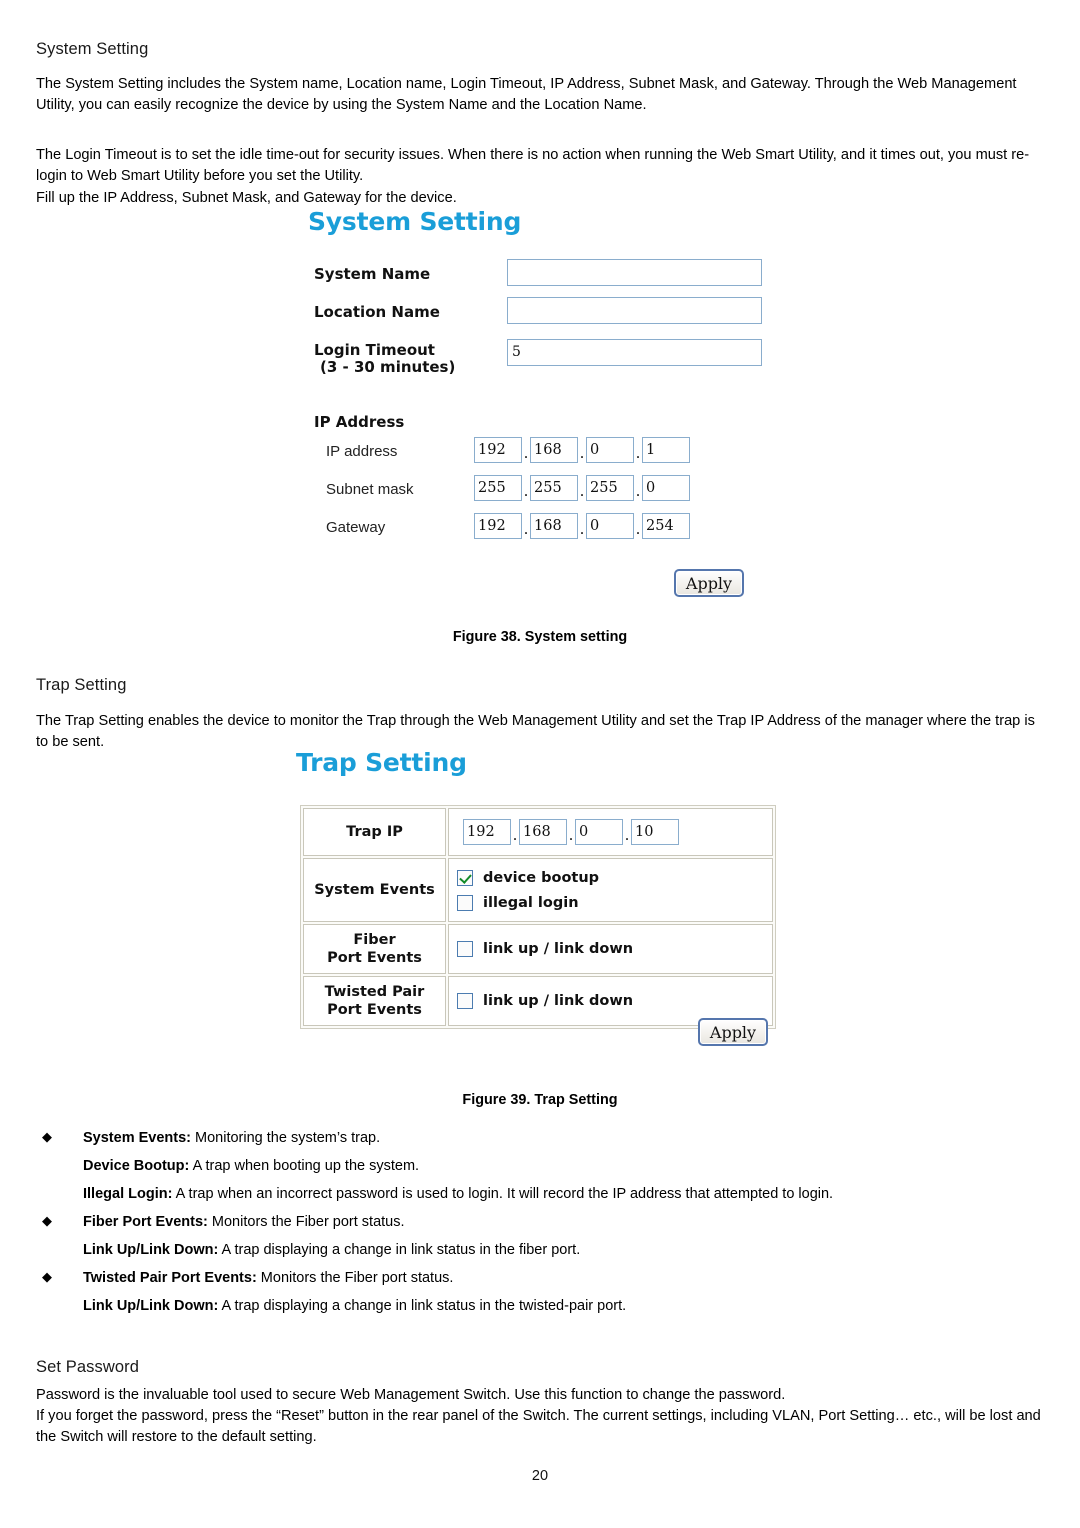 The width and height of the screenshot is (1080, 1528). What do you see at coordinates (554, 450) in the screenshot?
I see `ip-address-octet-2: 168` at bounding box center [554, 450].